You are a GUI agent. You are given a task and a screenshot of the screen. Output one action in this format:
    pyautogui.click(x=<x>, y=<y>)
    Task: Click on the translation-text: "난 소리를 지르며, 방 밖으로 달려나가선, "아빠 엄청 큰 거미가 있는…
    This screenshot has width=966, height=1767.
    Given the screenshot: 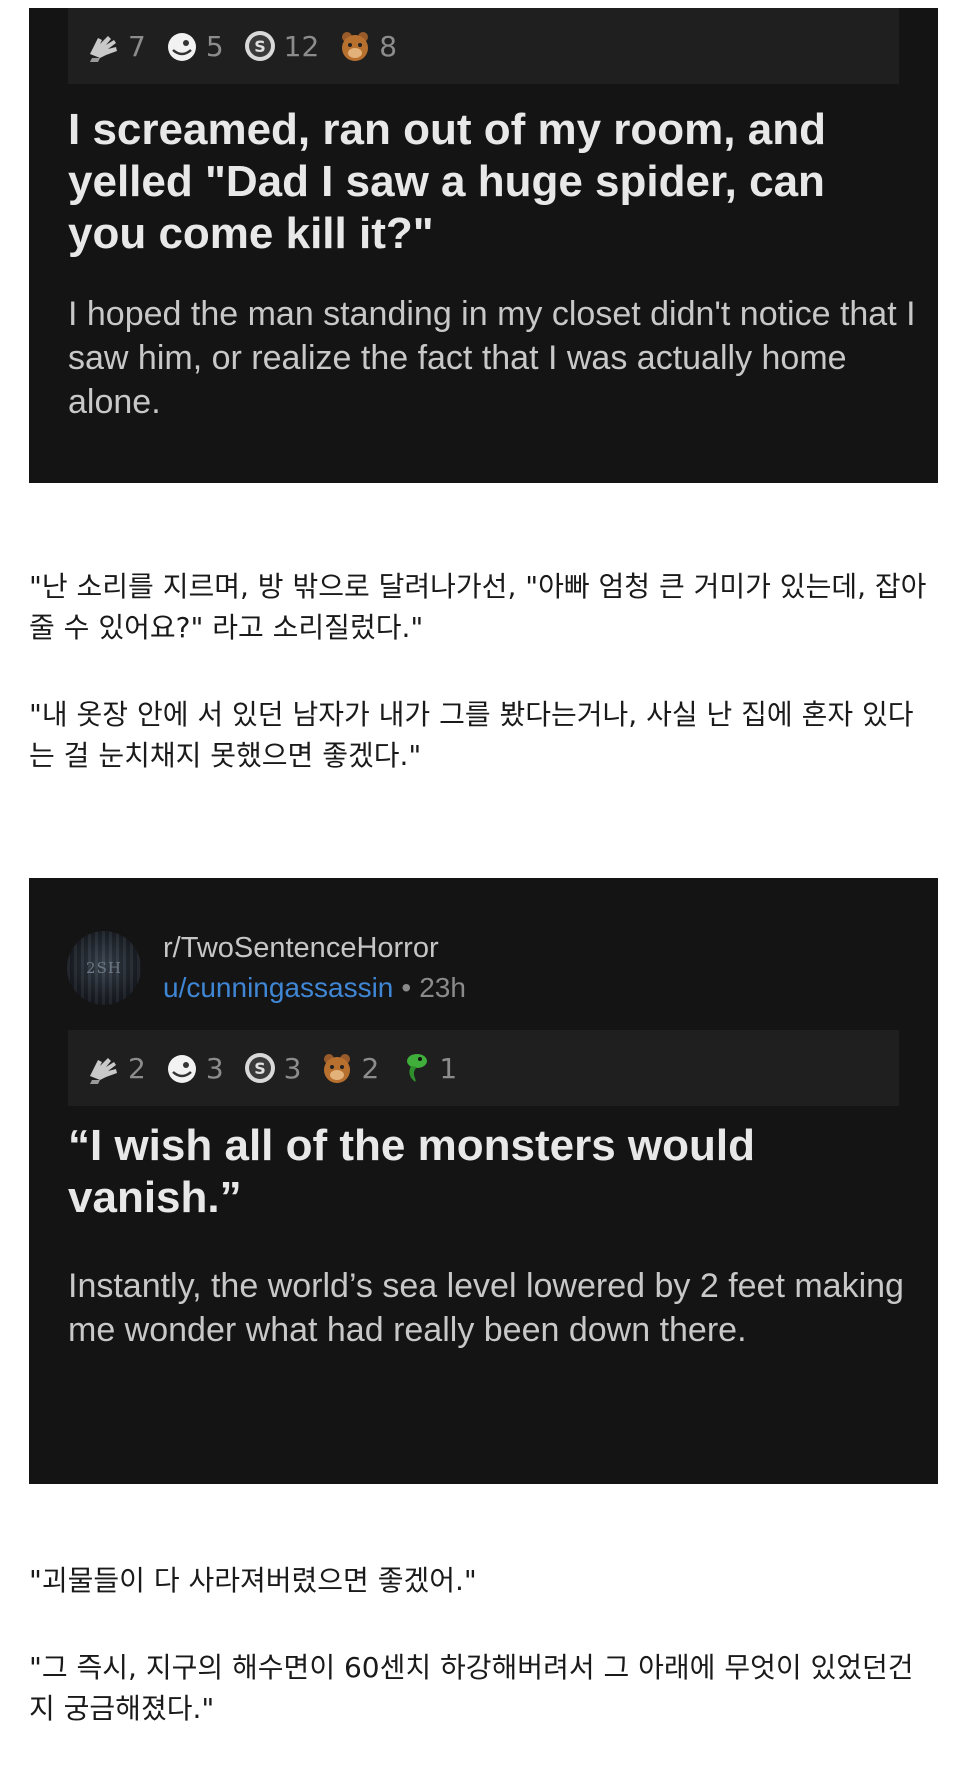 What is the action you would take?
    pyautogui.click(x=478, y=607)
    